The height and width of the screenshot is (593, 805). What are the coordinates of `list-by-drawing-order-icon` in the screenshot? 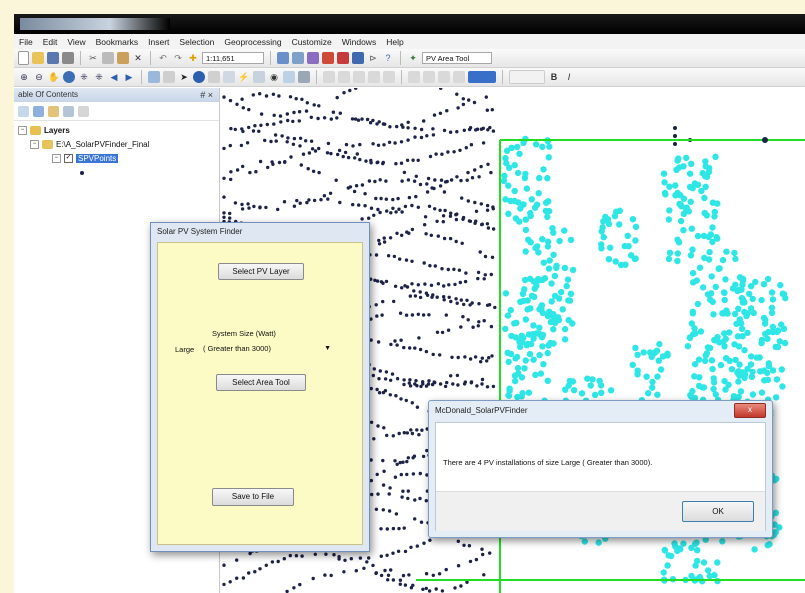 It's located at (23, 111).